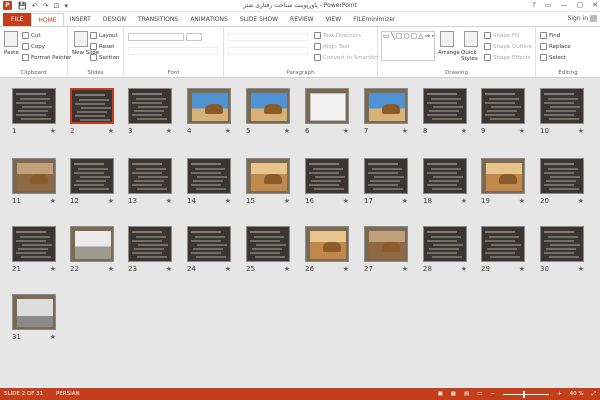 The width and height of the screenshot is (600, 400). Describe the element at coordinates (595, 5) in the screenshot. I see `close-icon: ✕` at that location.